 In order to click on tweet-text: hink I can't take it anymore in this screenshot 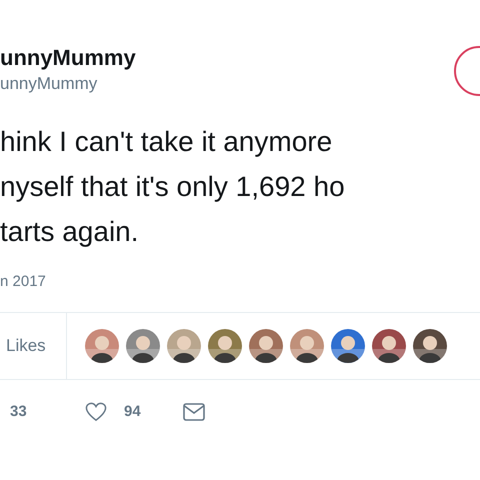, I will do `click(166, 142)`.